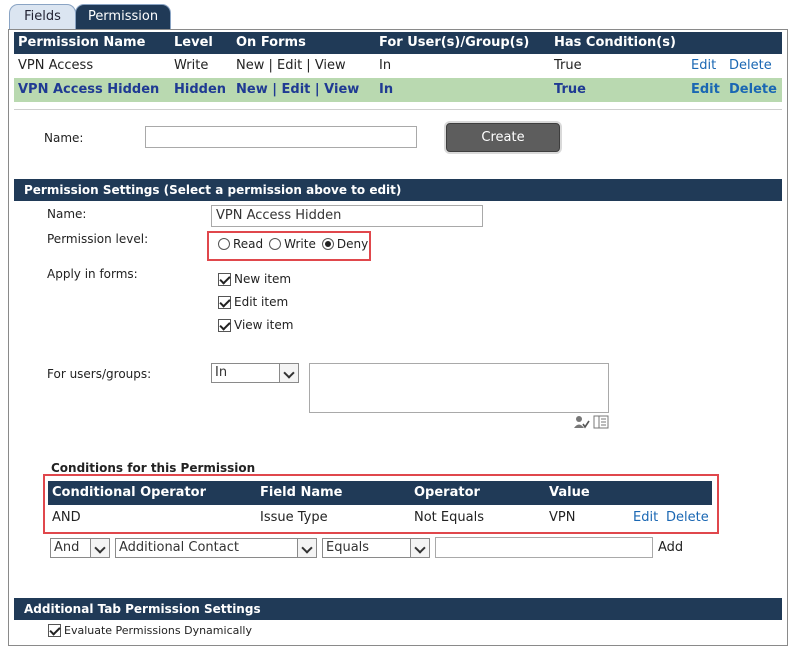 This screenshot has height=652, width=794. I want to click on condition-comparison: Not Equals, so click(449, 517).